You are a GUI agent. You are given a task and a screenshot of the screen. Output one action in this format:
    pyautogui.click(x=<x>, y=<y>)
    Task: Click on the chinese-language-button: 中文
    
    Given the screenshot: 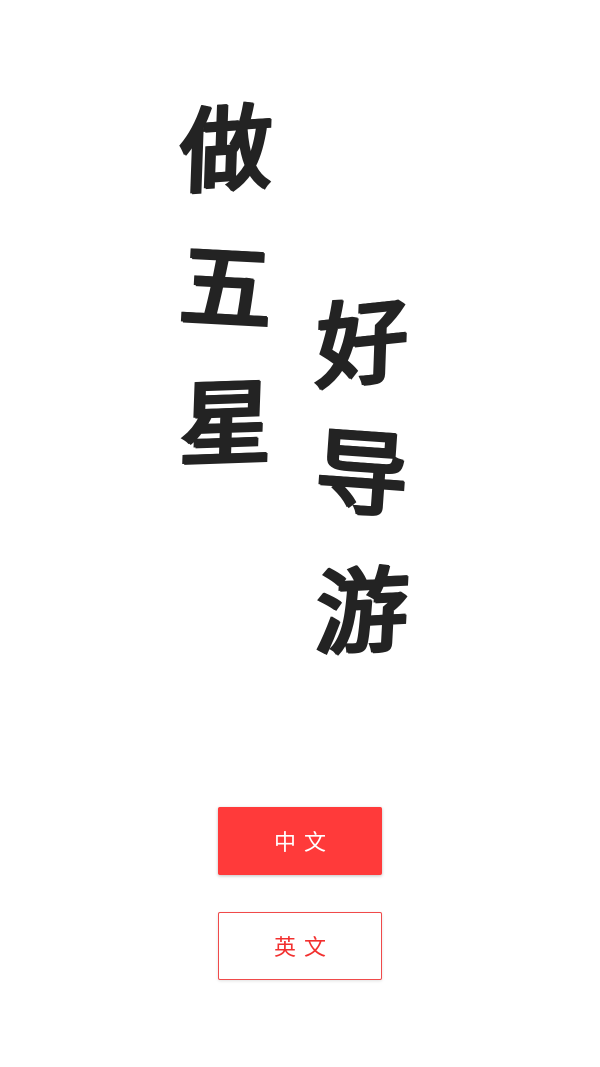 What is the action you would take?
    pyautogui.click(x=300, y=841)
    